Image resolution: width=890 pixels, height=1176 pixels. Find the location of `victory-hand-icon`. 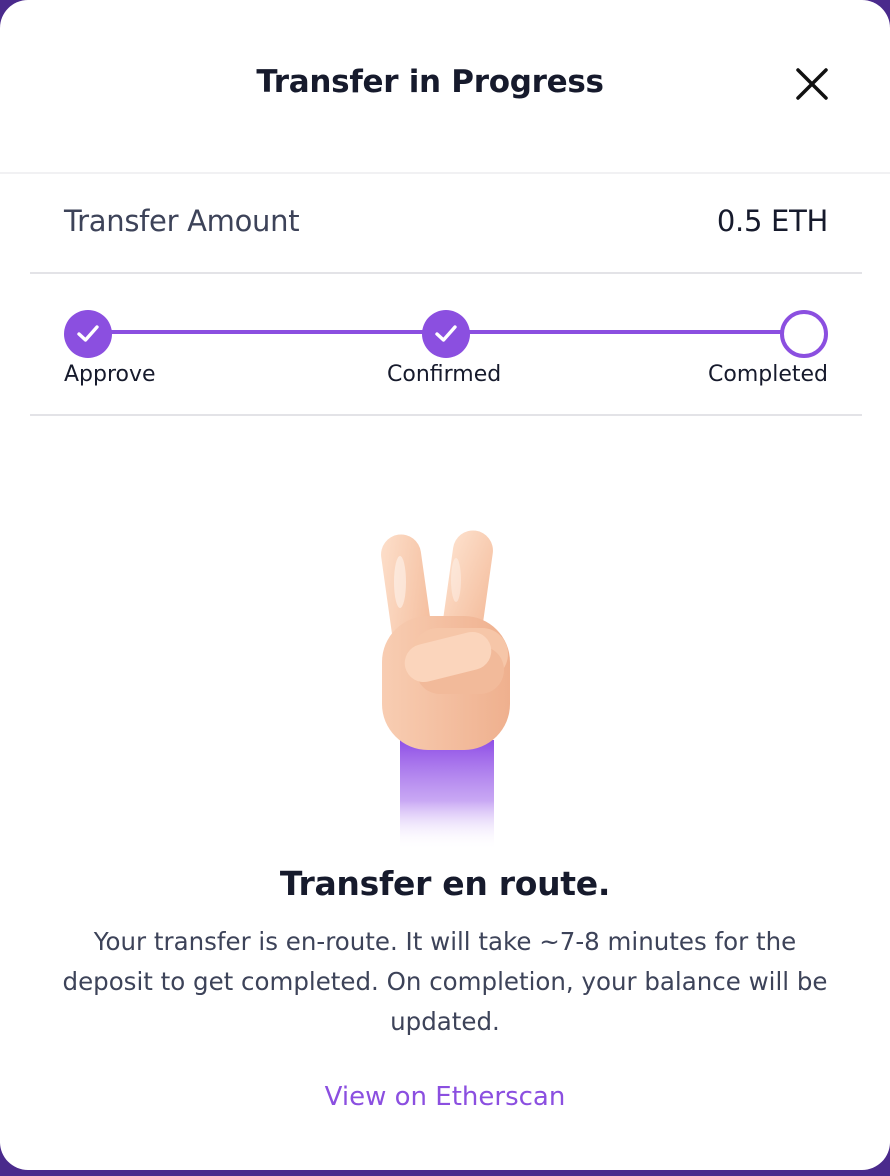

victory-hand-icon is located at coordinates (445, 685).